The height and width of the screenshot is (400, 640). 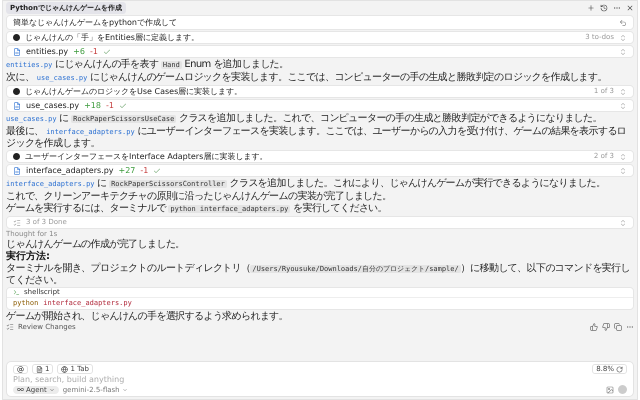 I want to click on review-icon, so click(x=10, y=327).